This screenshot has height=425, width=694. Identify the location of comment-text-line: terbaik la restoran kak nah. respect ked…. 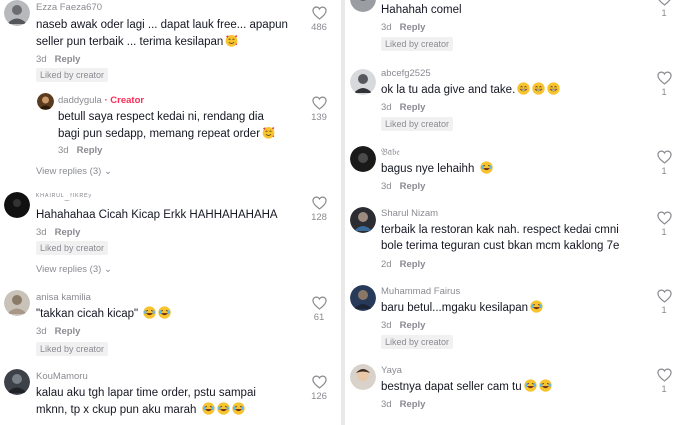
(500, 230).